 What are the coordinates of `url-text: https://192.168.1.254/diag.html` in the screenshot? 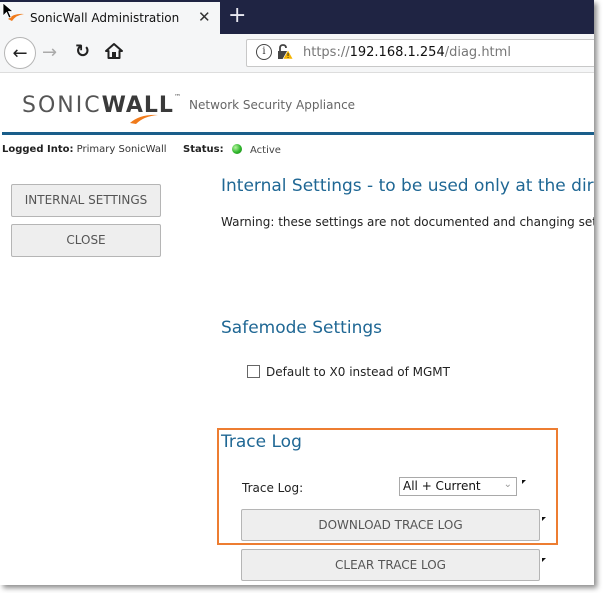 It's located at (407, 52).